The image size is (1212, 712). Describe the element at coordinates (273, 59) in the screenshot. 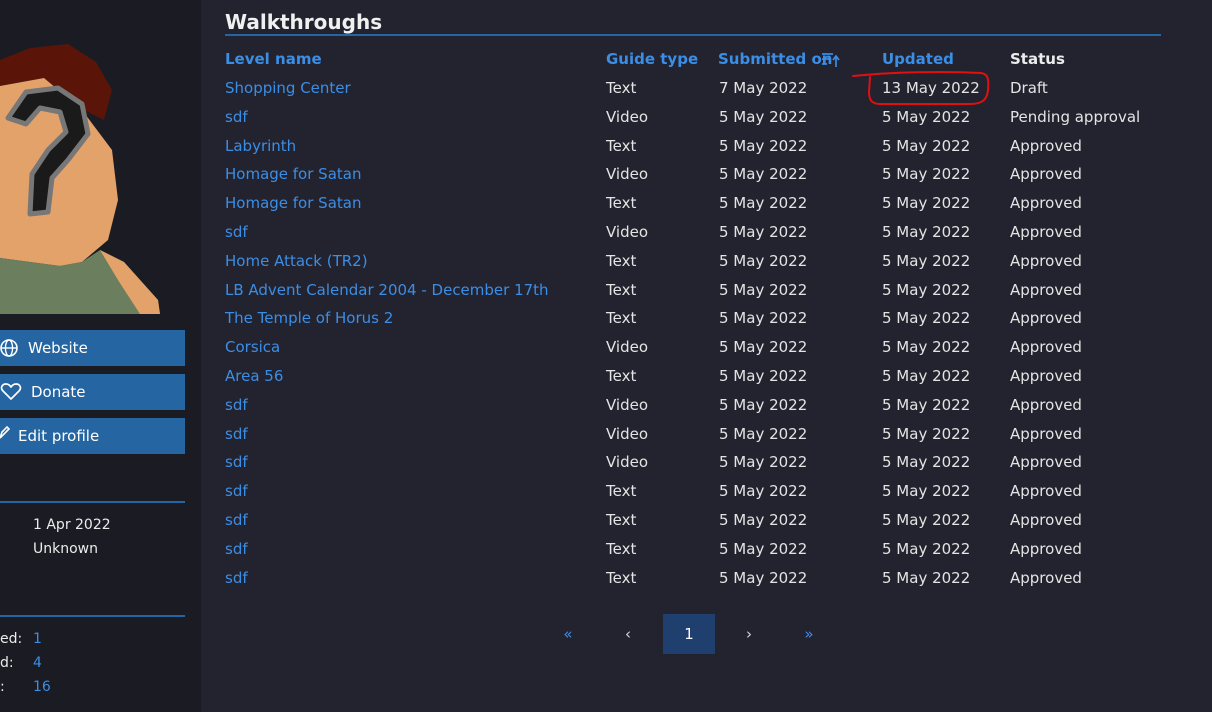

I see `column-header-level-name: Level name` at that location.